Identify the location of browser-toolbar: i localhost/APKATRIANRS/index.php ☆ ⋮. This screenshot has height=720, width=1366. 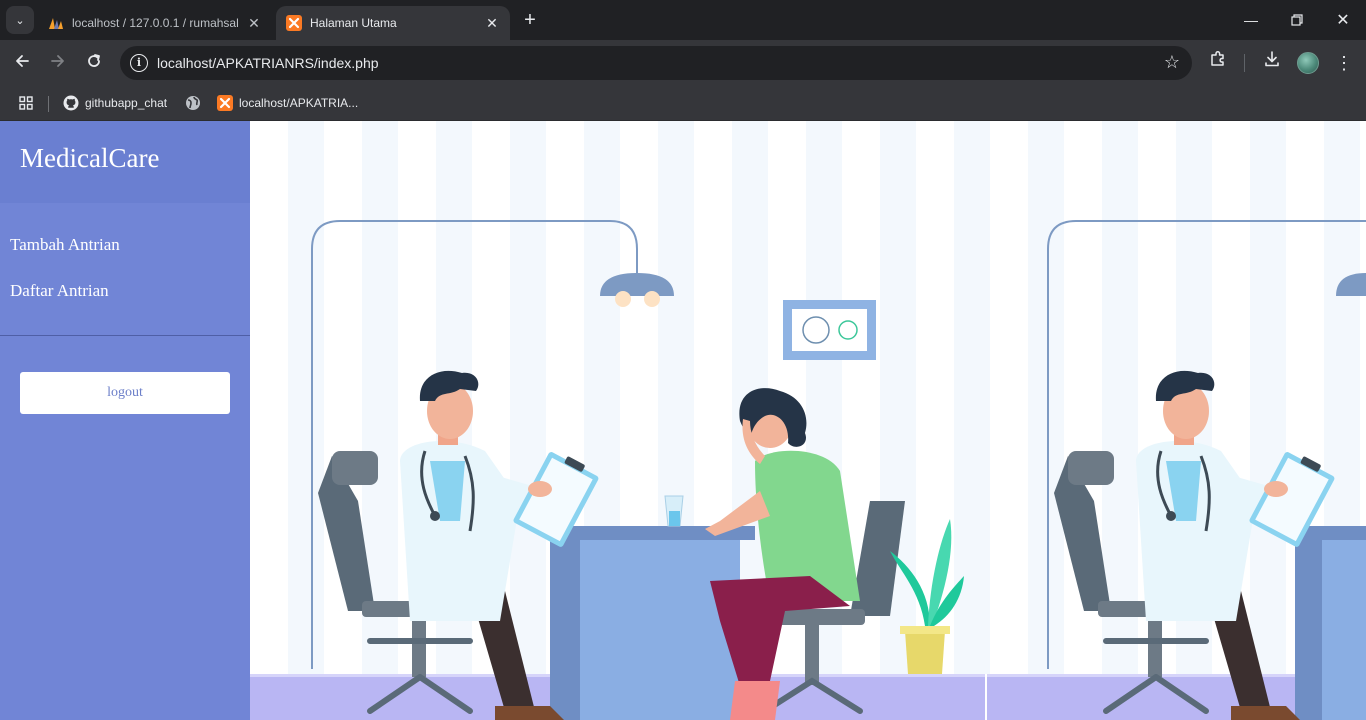
(683, 63).